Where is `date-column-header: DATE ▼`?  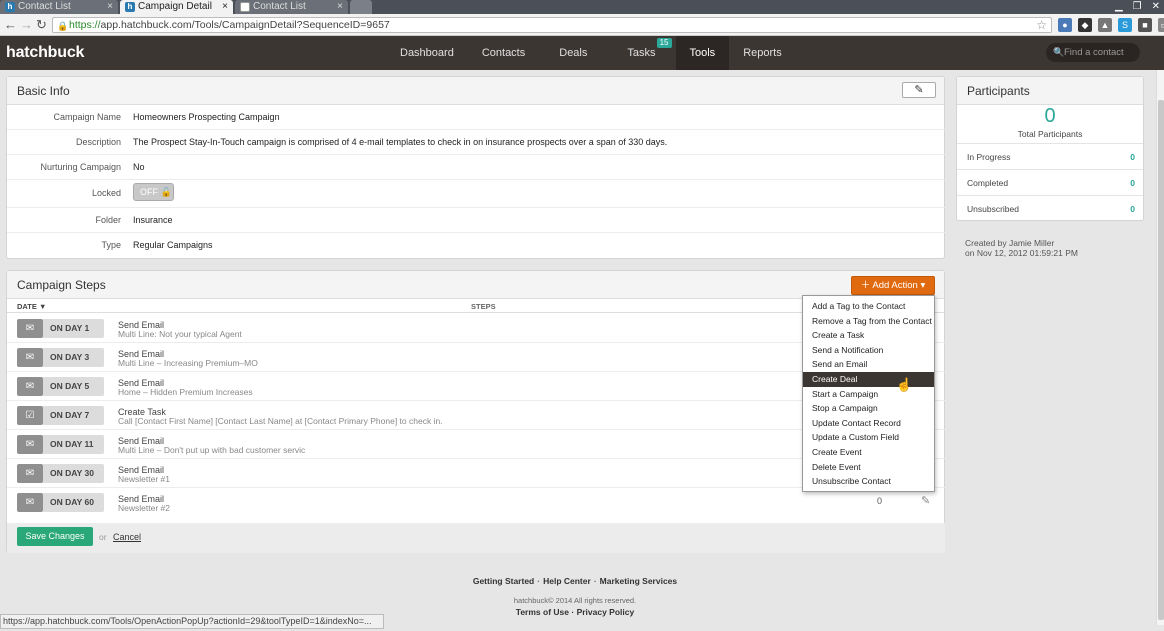
date-column-header: DATE ▼ is located at coordinates (31, 306).